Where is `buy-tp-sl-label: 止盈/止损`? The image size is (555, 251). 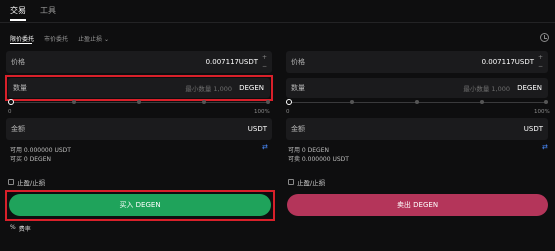 buy-tp-sl-label: 止盈/止损 is located at coordinates (31, 183).